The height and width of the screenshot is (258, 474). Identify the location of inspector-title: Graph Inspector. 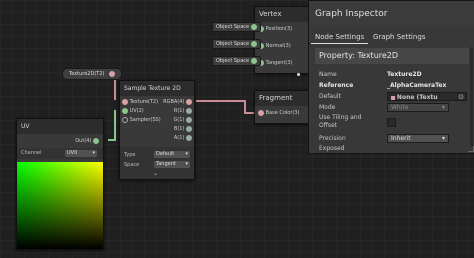
(391, 14).